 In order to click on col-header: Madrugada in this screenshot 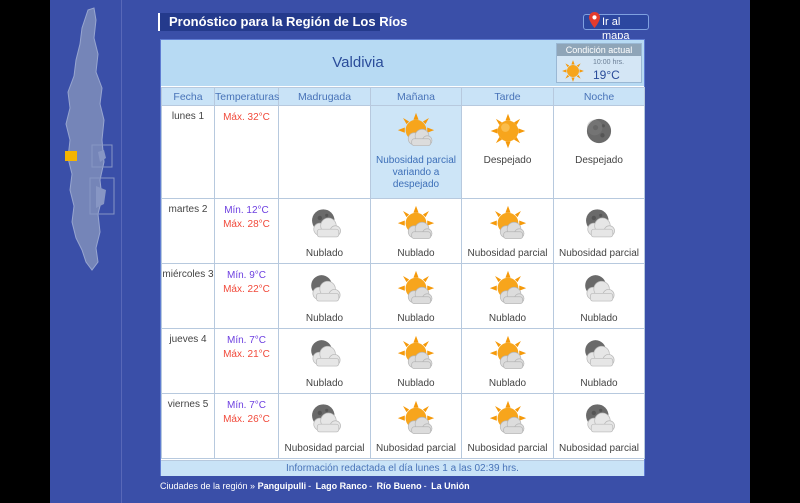, I will do `click(324, 96)`.